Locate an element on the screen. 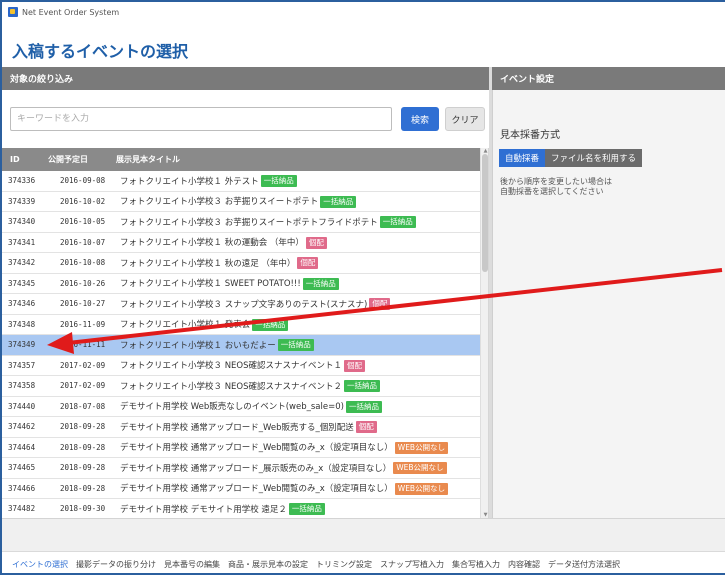  cell-id: 374341 is located at coordinates (22, 242).